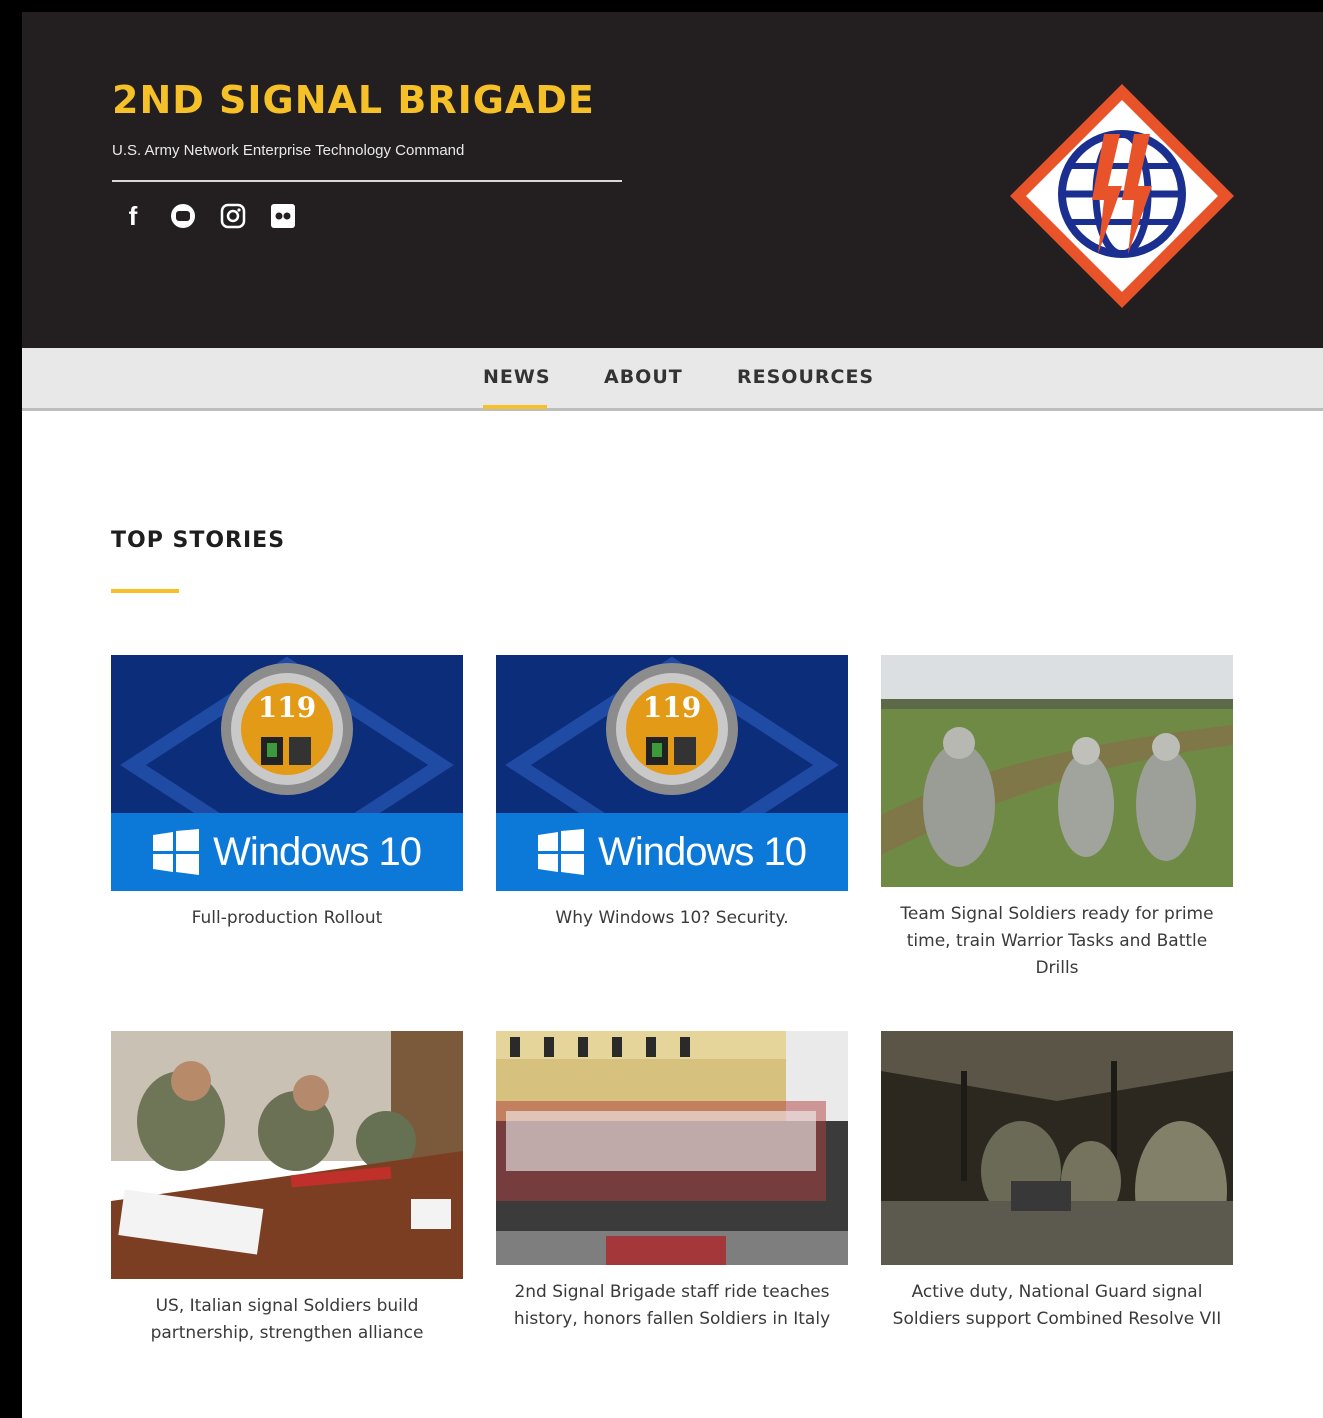  I want to click on nav-resources: RESOURCES, so click(805, 377).